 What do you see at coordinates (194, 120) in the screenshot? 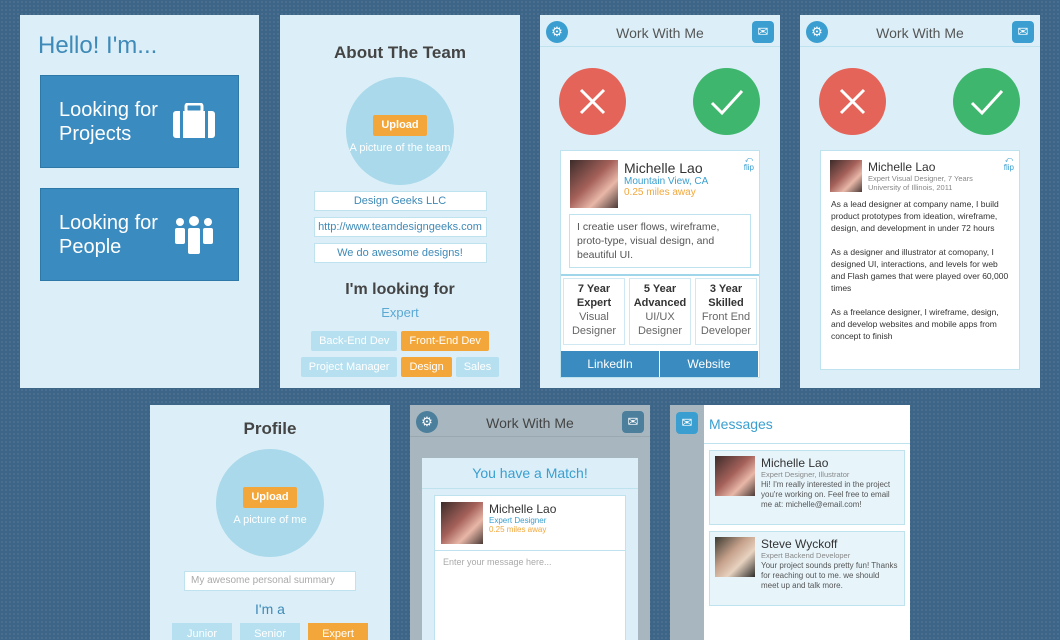
I see `briefcase-icon` at bounding box center [194, 120].